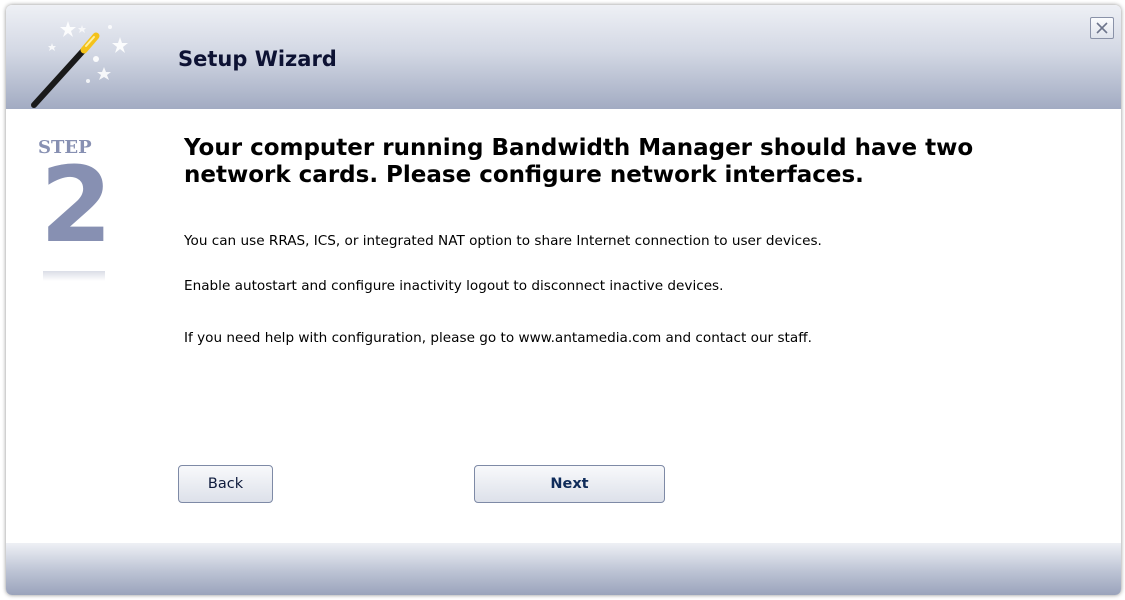 Image resolution: width=1125 pixels, height=600 pixels. What do you see at coordinates (257, 59) in the screenshot?
I see `wizard-title: Setup Wizard` at bounding box center [257, 59].